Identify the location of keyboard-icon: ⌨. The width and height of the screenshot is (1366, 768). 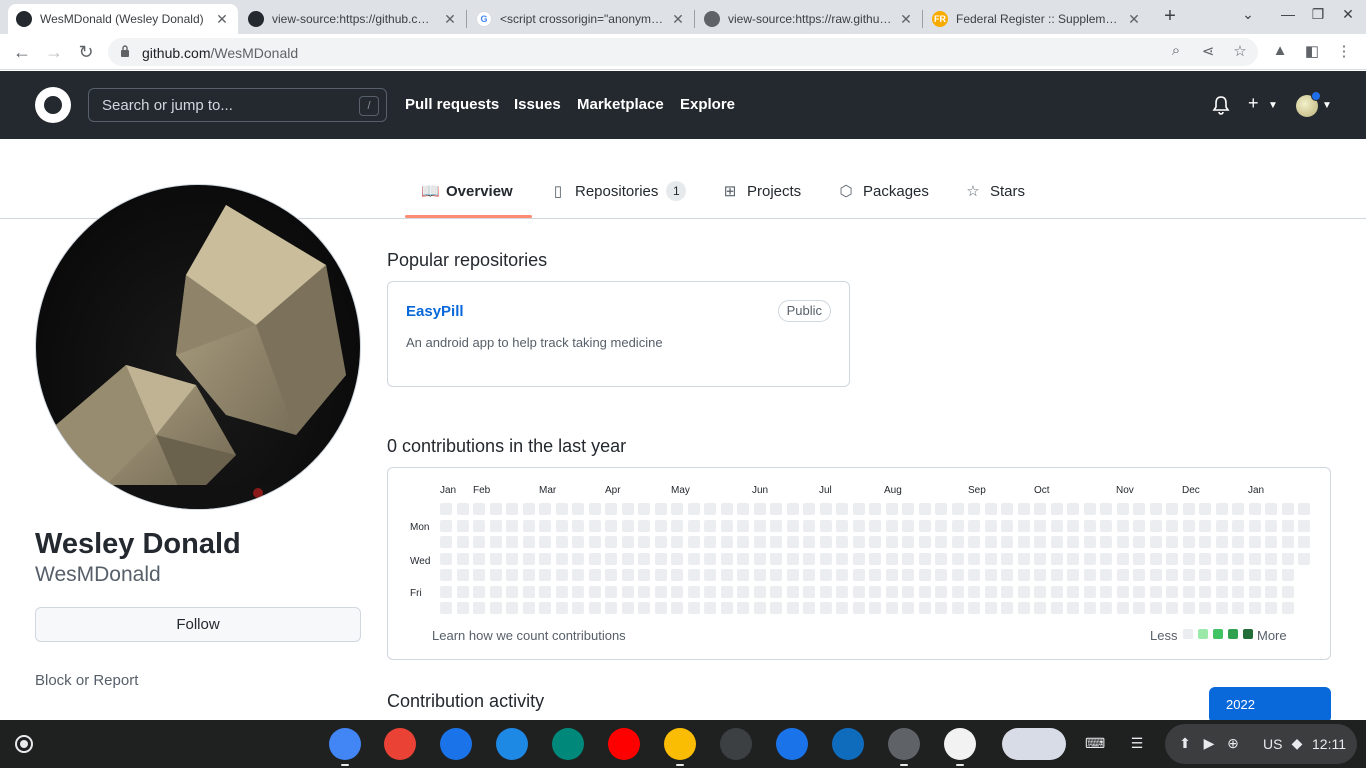
(1095, 743).